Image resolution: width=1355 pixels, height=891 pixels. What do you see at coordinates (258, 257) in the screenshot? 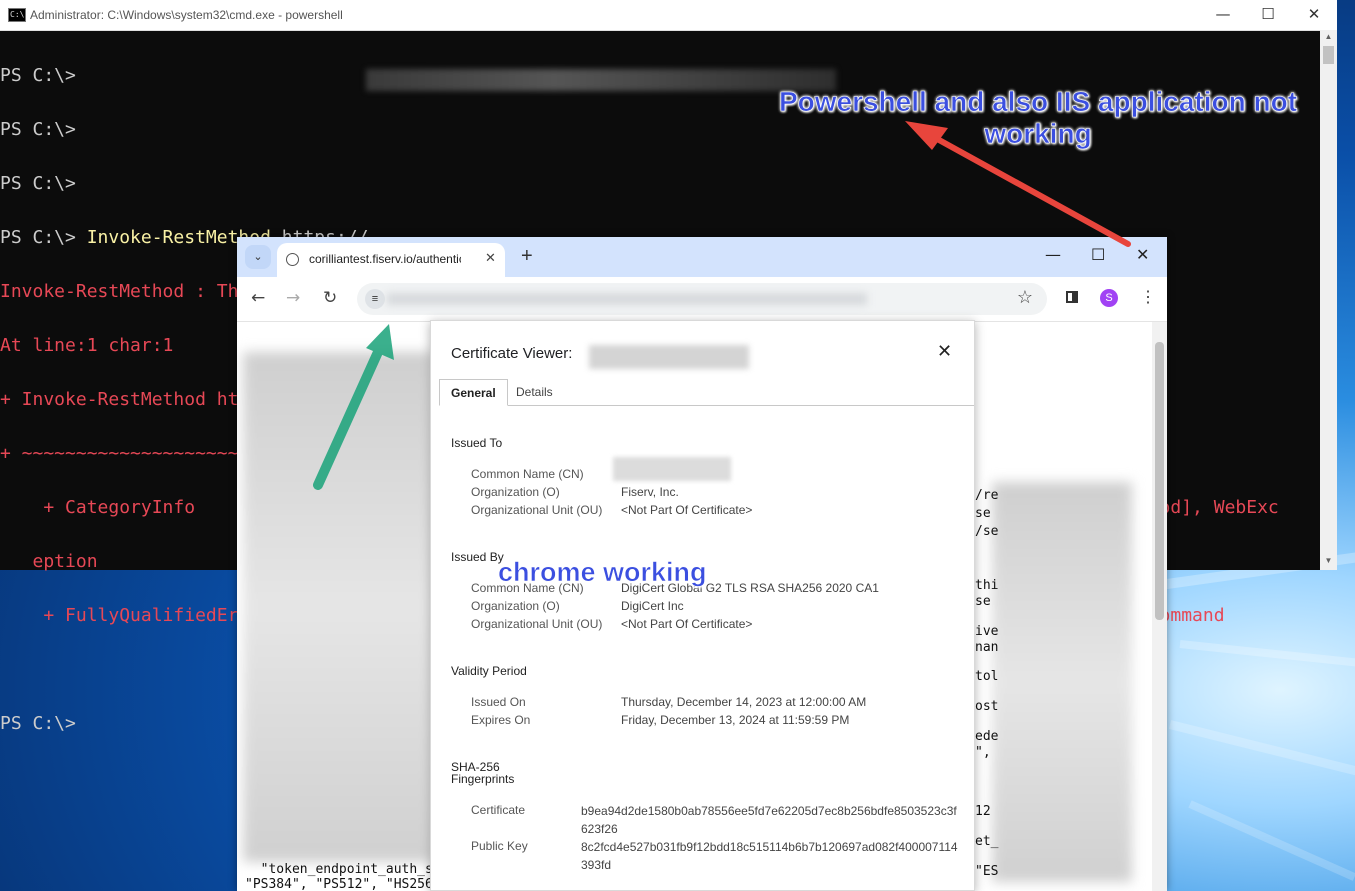
I see `tab-search-button: ⌄` at bounding box center [258, 257].